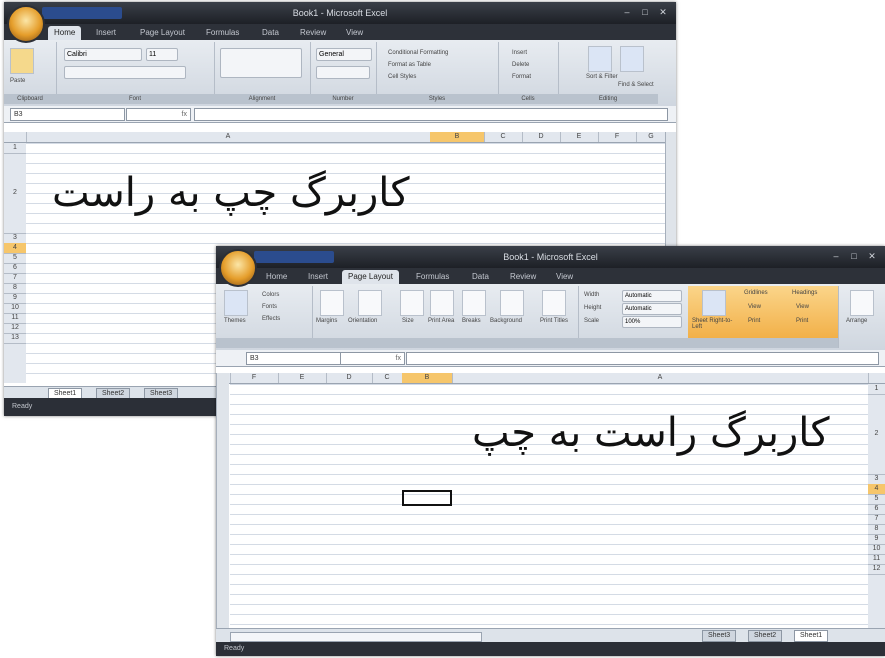  Describe the element at coordinates (714, 303) in the screenshot. I see `sheet-rtl-icon` at that location.